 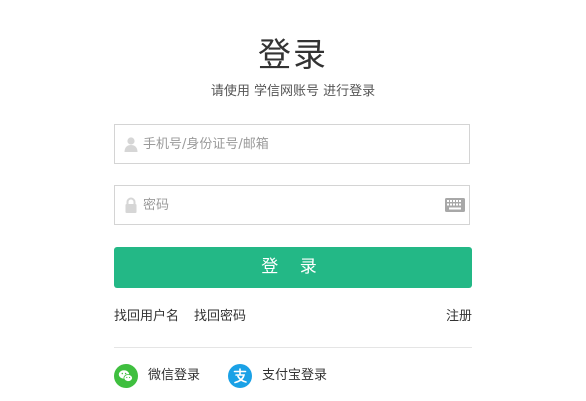 What do you see at coordinates (293, 267) in the screenshot?
I see `login-button: 登 录` at bounding box center [293, 267].